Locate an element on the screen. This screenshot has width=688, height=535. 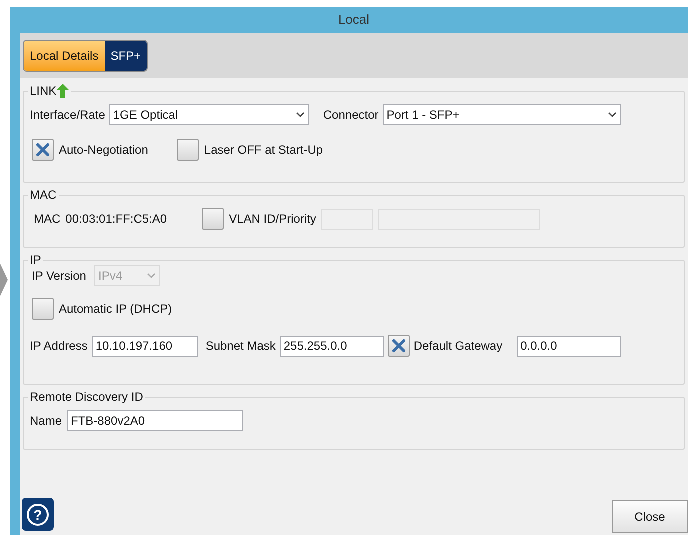
help-button: ? is located at coordinates (38, 514).